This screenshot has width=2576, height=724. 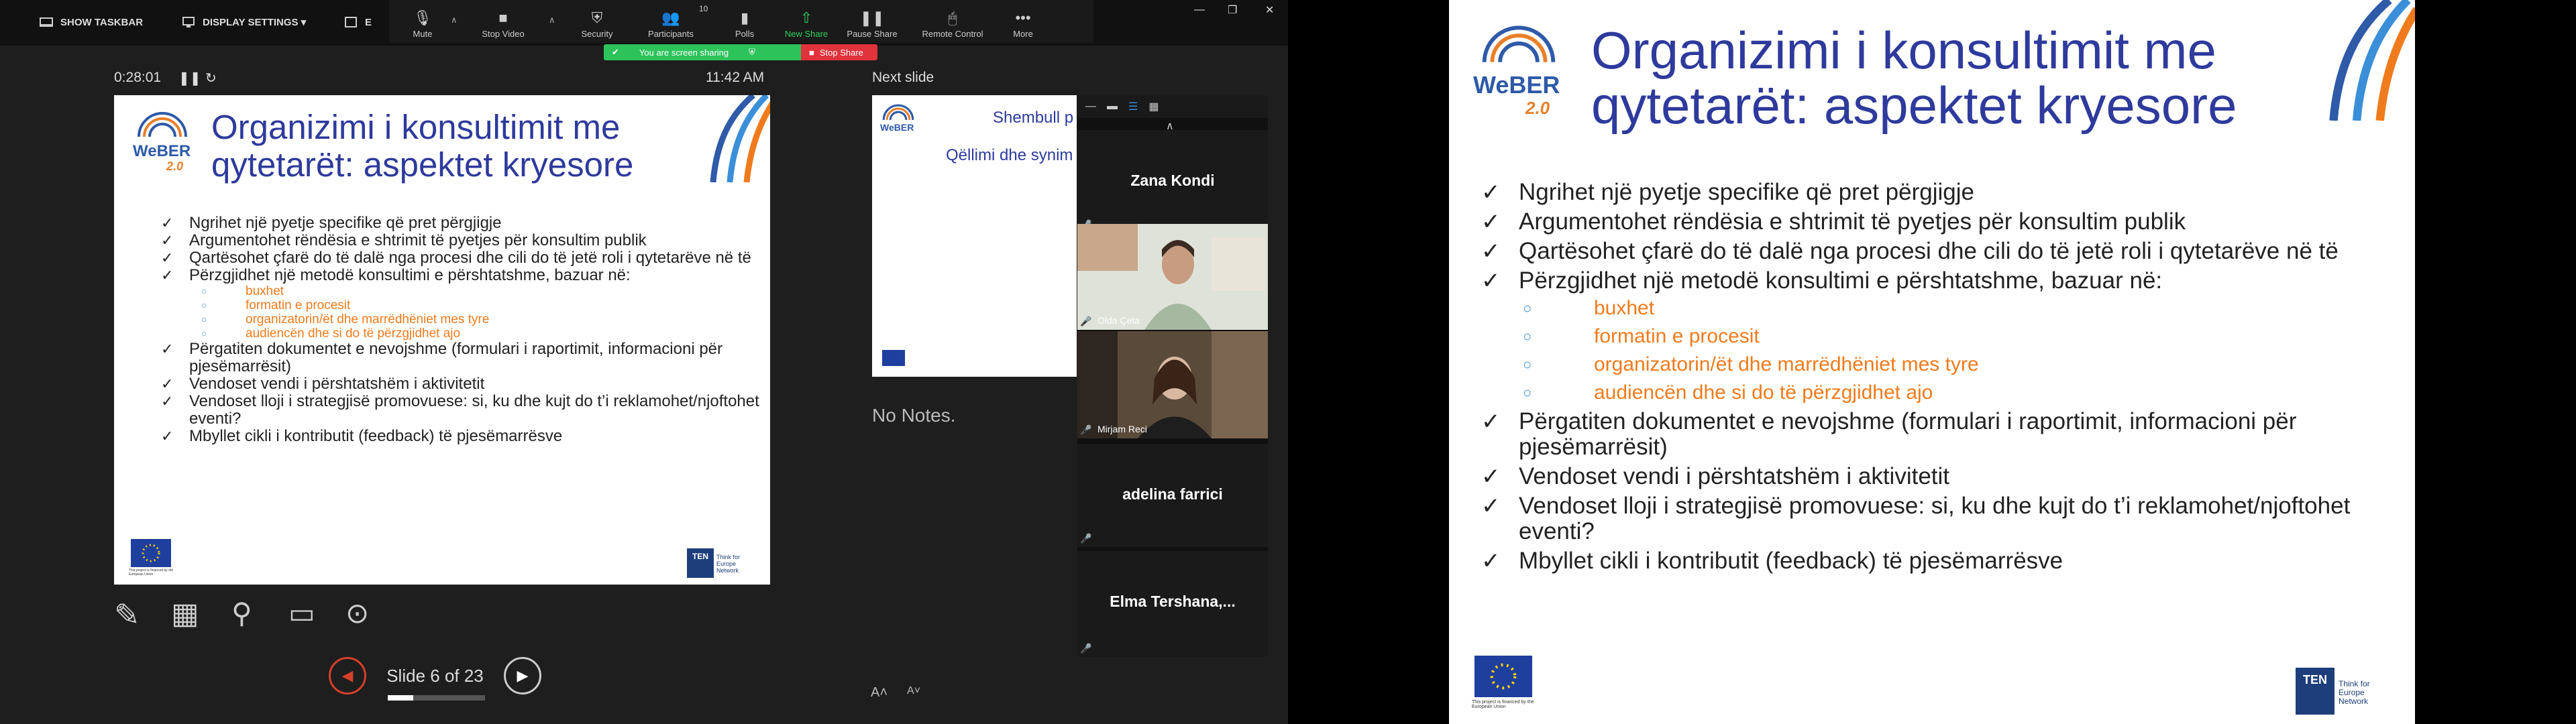 I want to click on next-slide-label: Next slide, so click(x=903, y=77).